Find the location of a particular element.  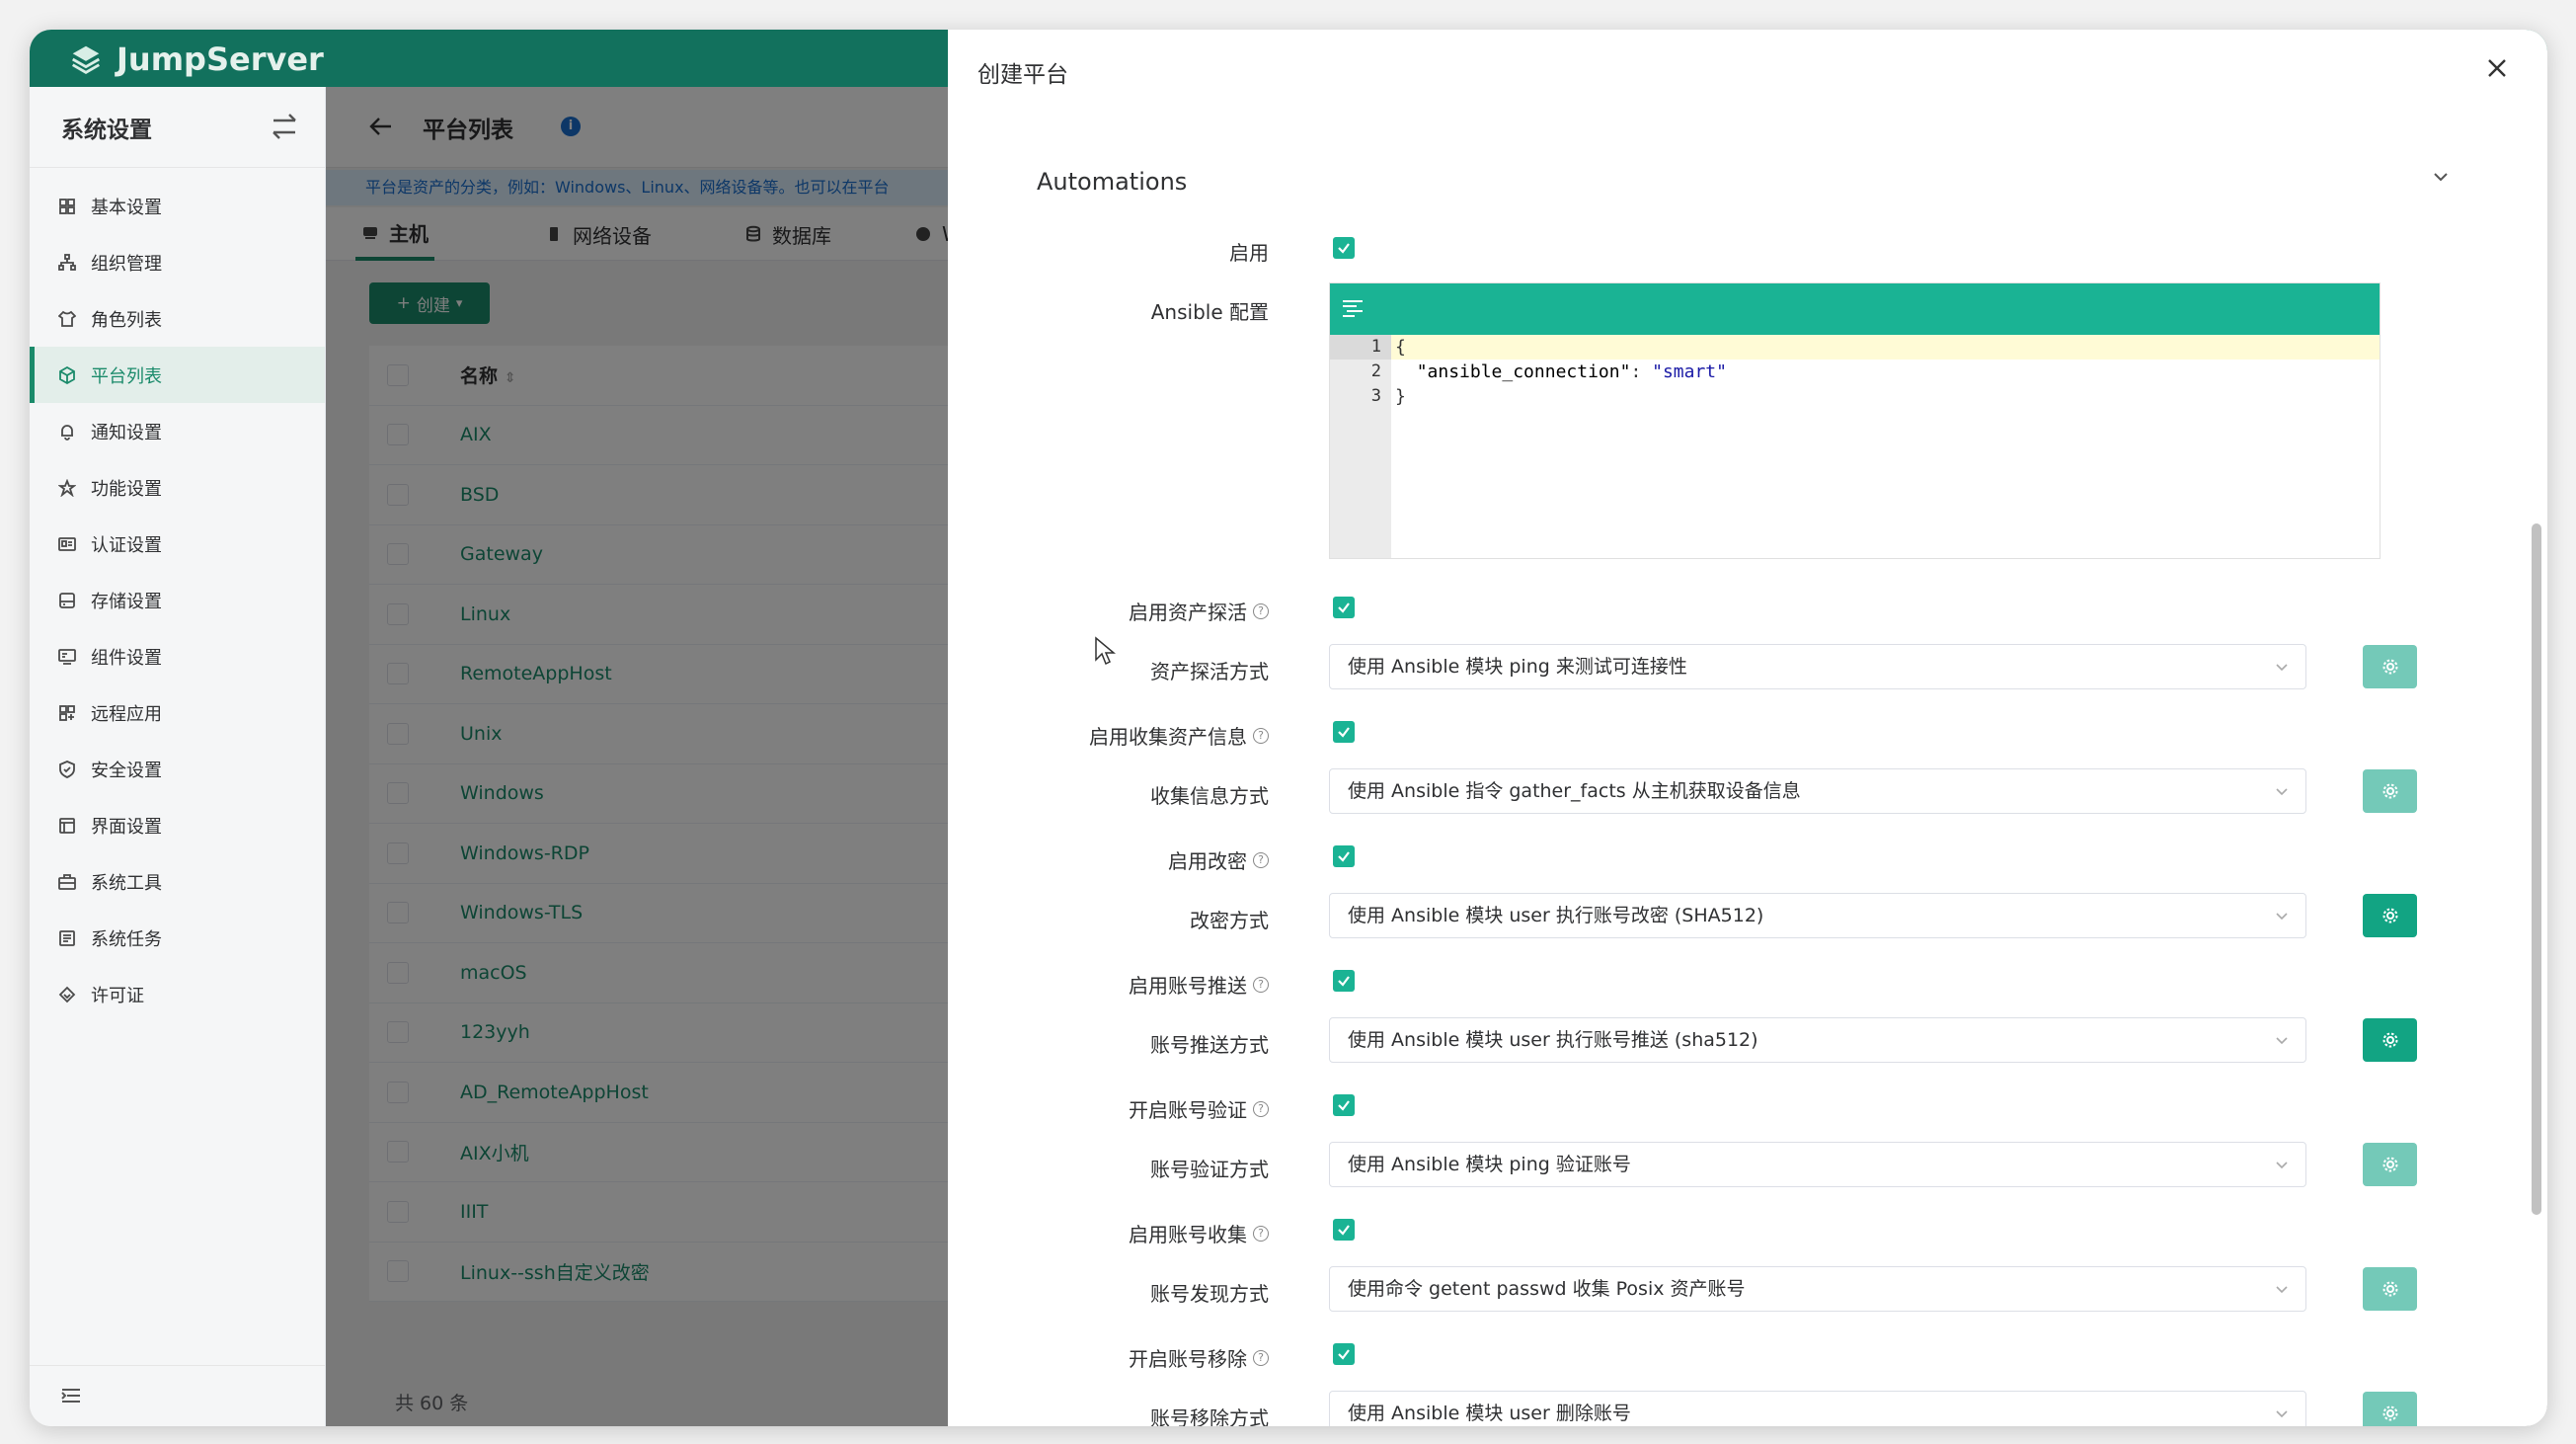

sidebar-title: 系统设置 is located at coordinates (106, 130).